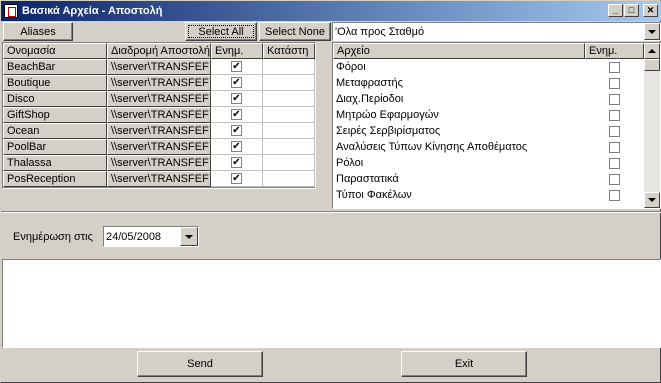  I want to click on grid-row: PoolBar \\server\TRANSFEF, so click(159, 147).